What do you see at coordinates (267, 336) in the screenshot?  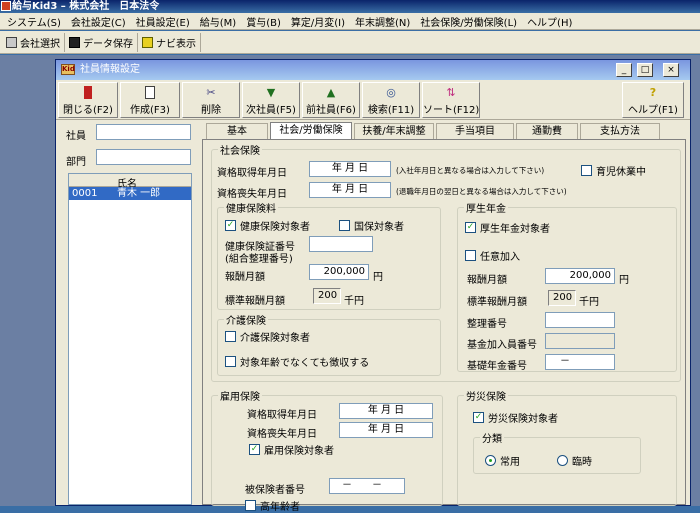 I see `care-covered-checkbox: 介護保険対象者` at bounding box center [267, 336].